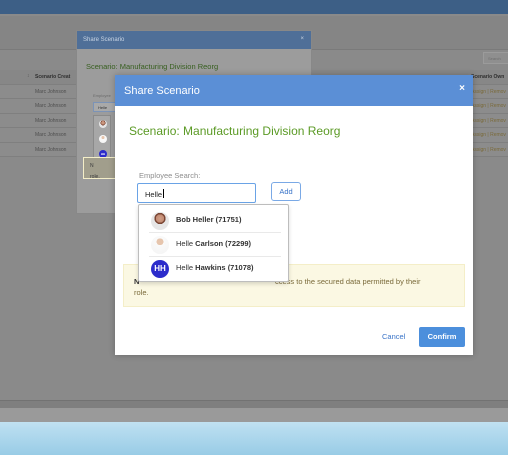 The image size is (508, 455). I want to click on sort-icon: ↕, so click(28, 76).